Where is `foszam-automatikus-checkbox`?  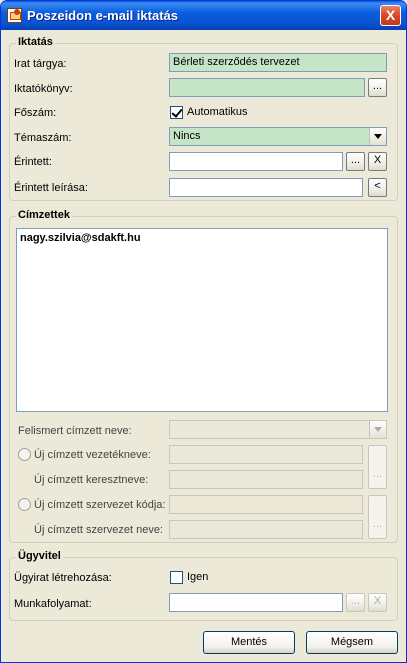
foszam-automatikus-checkbox is located at coordinates (176, 112).